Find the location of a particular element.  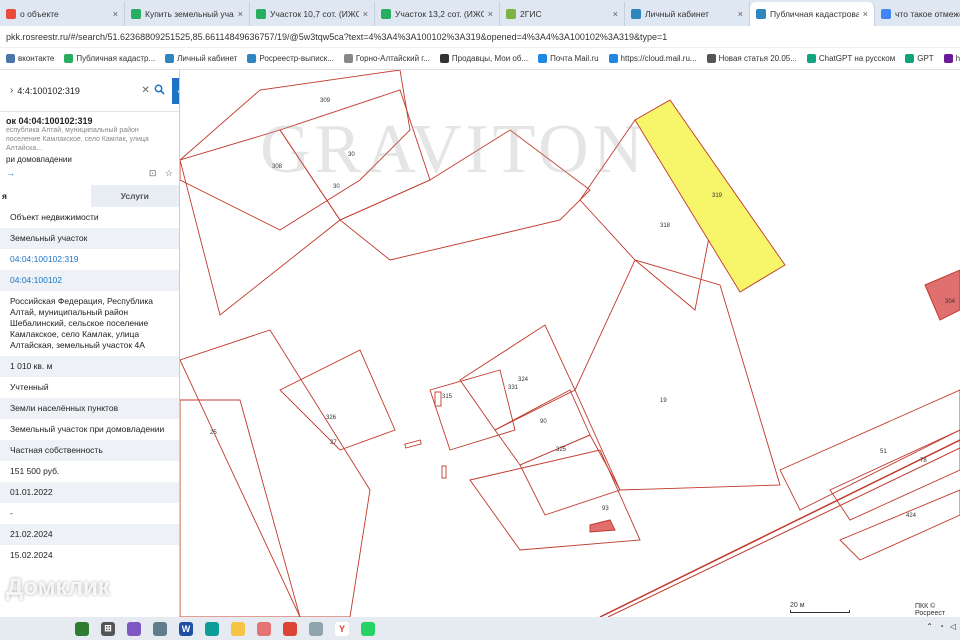

watermark-text: GRAVITON is located at coordinates (454, 149).